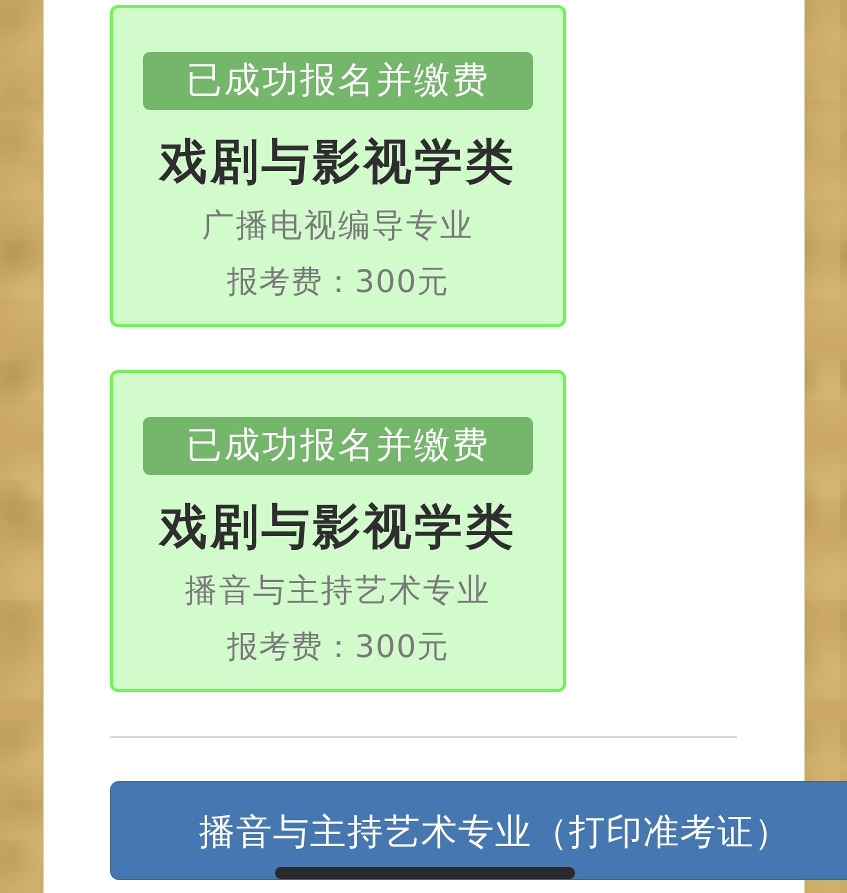  Describe the element at coordinates (478, 830) in the screenshot. I see `print-admission-ticket-button: 播音与主持艺术专业（打印准考证）` at that location.